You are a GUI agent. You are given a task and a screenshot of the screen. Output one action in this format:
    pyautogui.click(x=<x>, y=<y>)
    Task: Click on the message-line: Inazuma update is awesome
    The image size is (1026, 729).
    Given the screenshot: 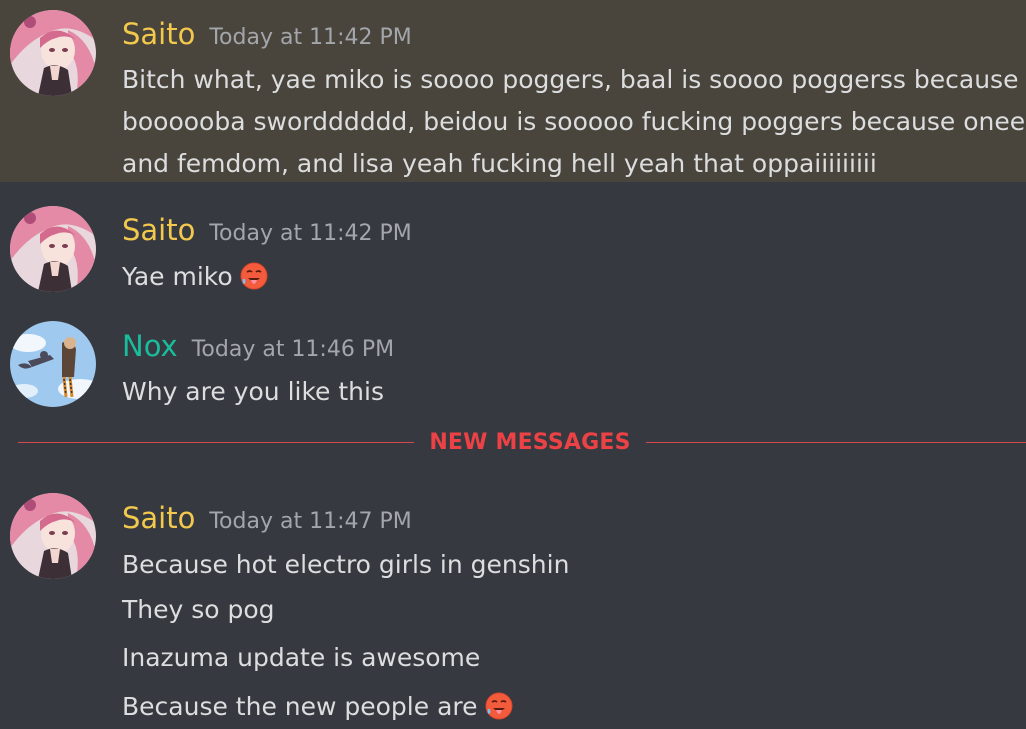 What is the action you would take?
    pyautogui.click(x=301, y=657)
    